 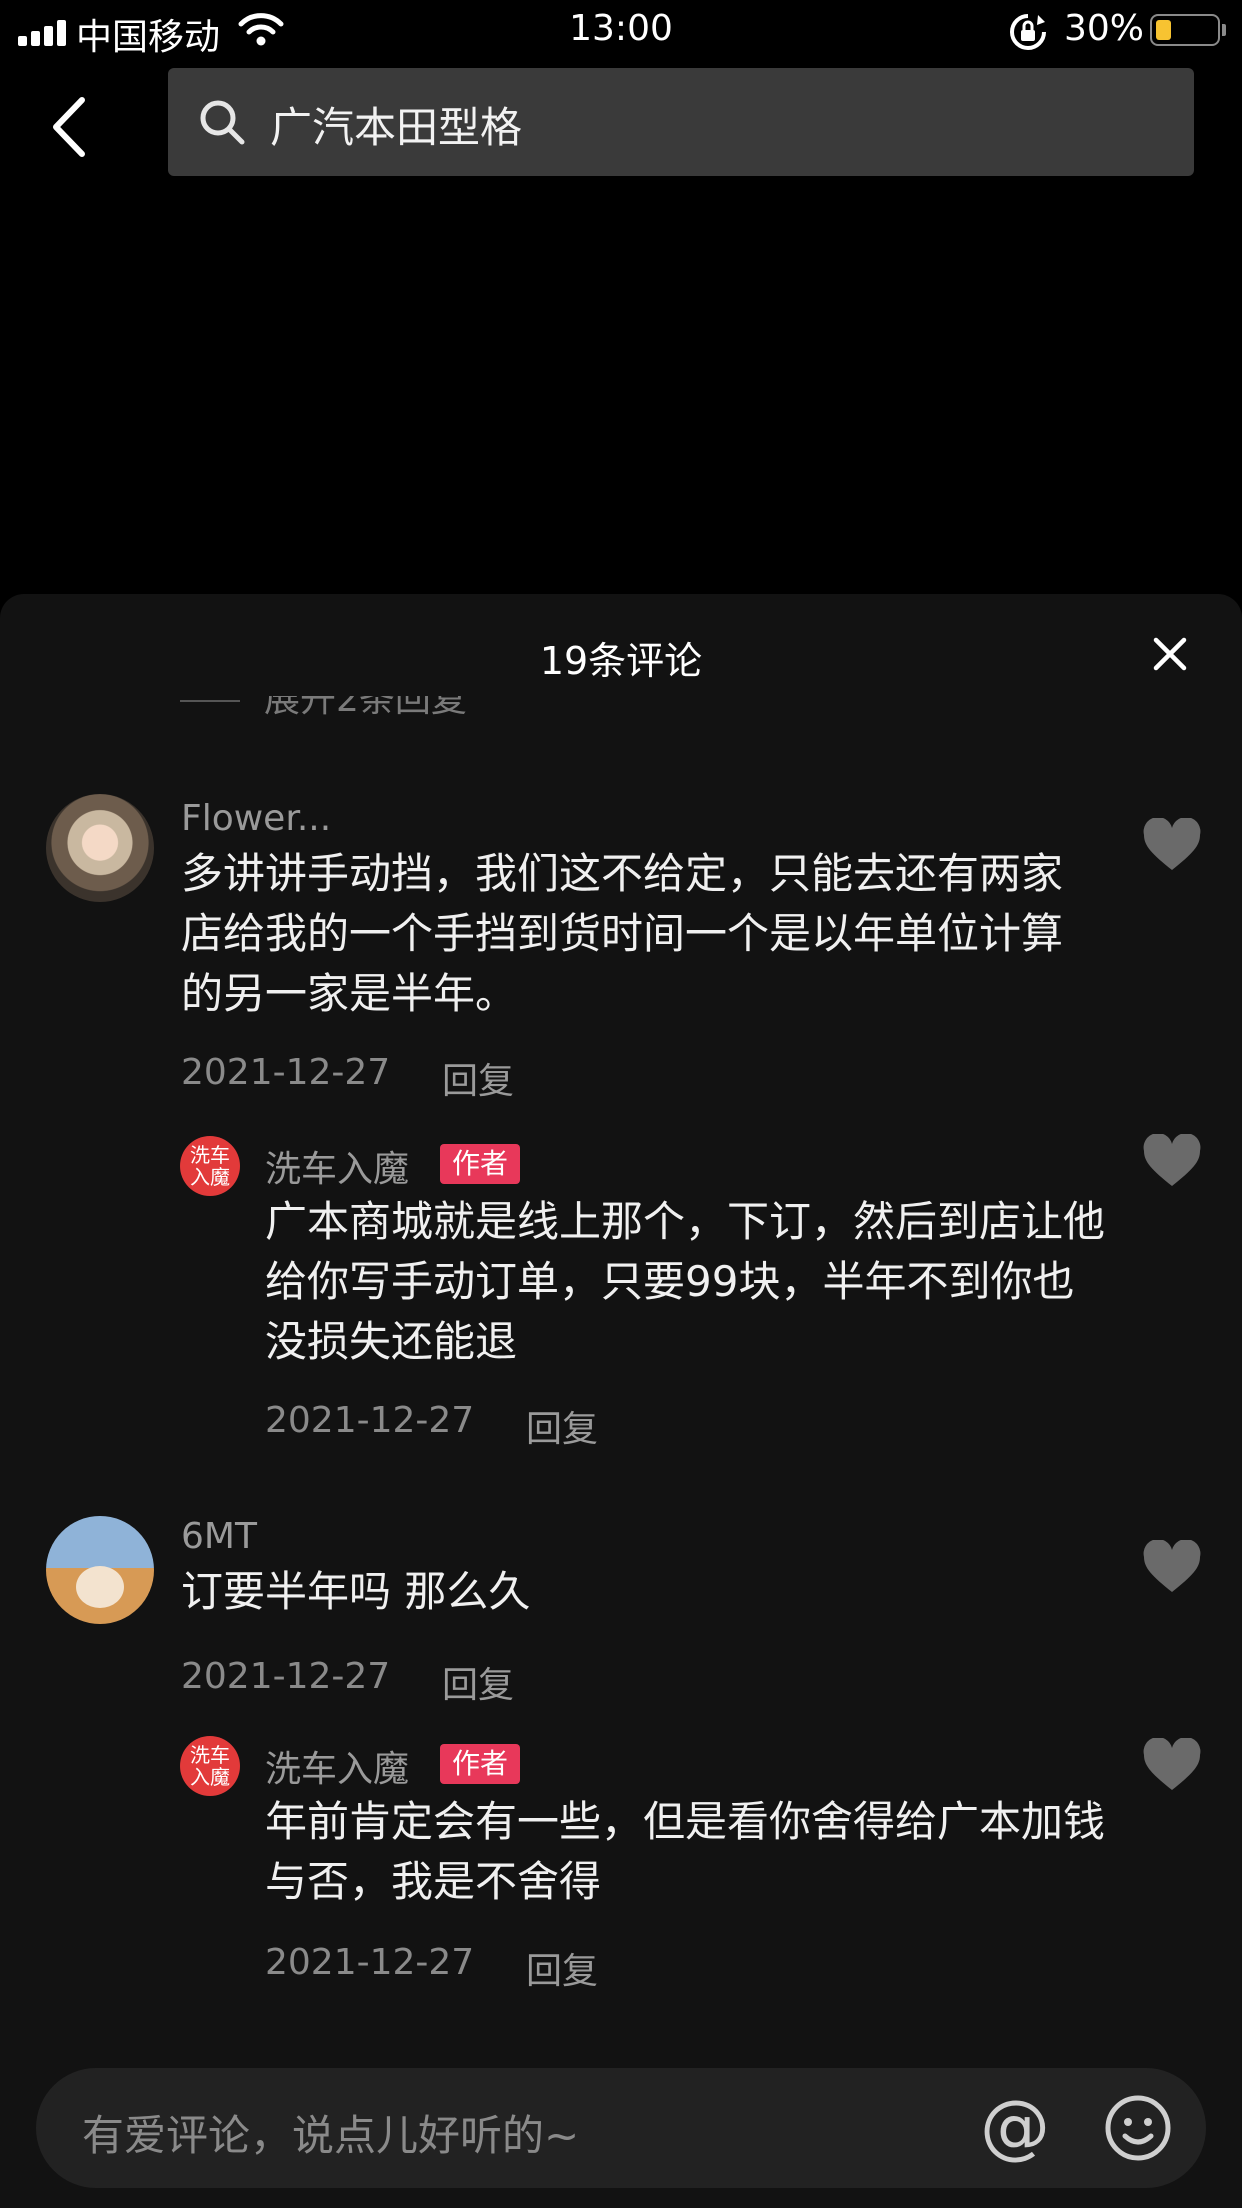 What do you see at coordinates (681, 122) in the screenshot?
I see `search-bar: 广汽本田型格` at bounding box center [681, 122].